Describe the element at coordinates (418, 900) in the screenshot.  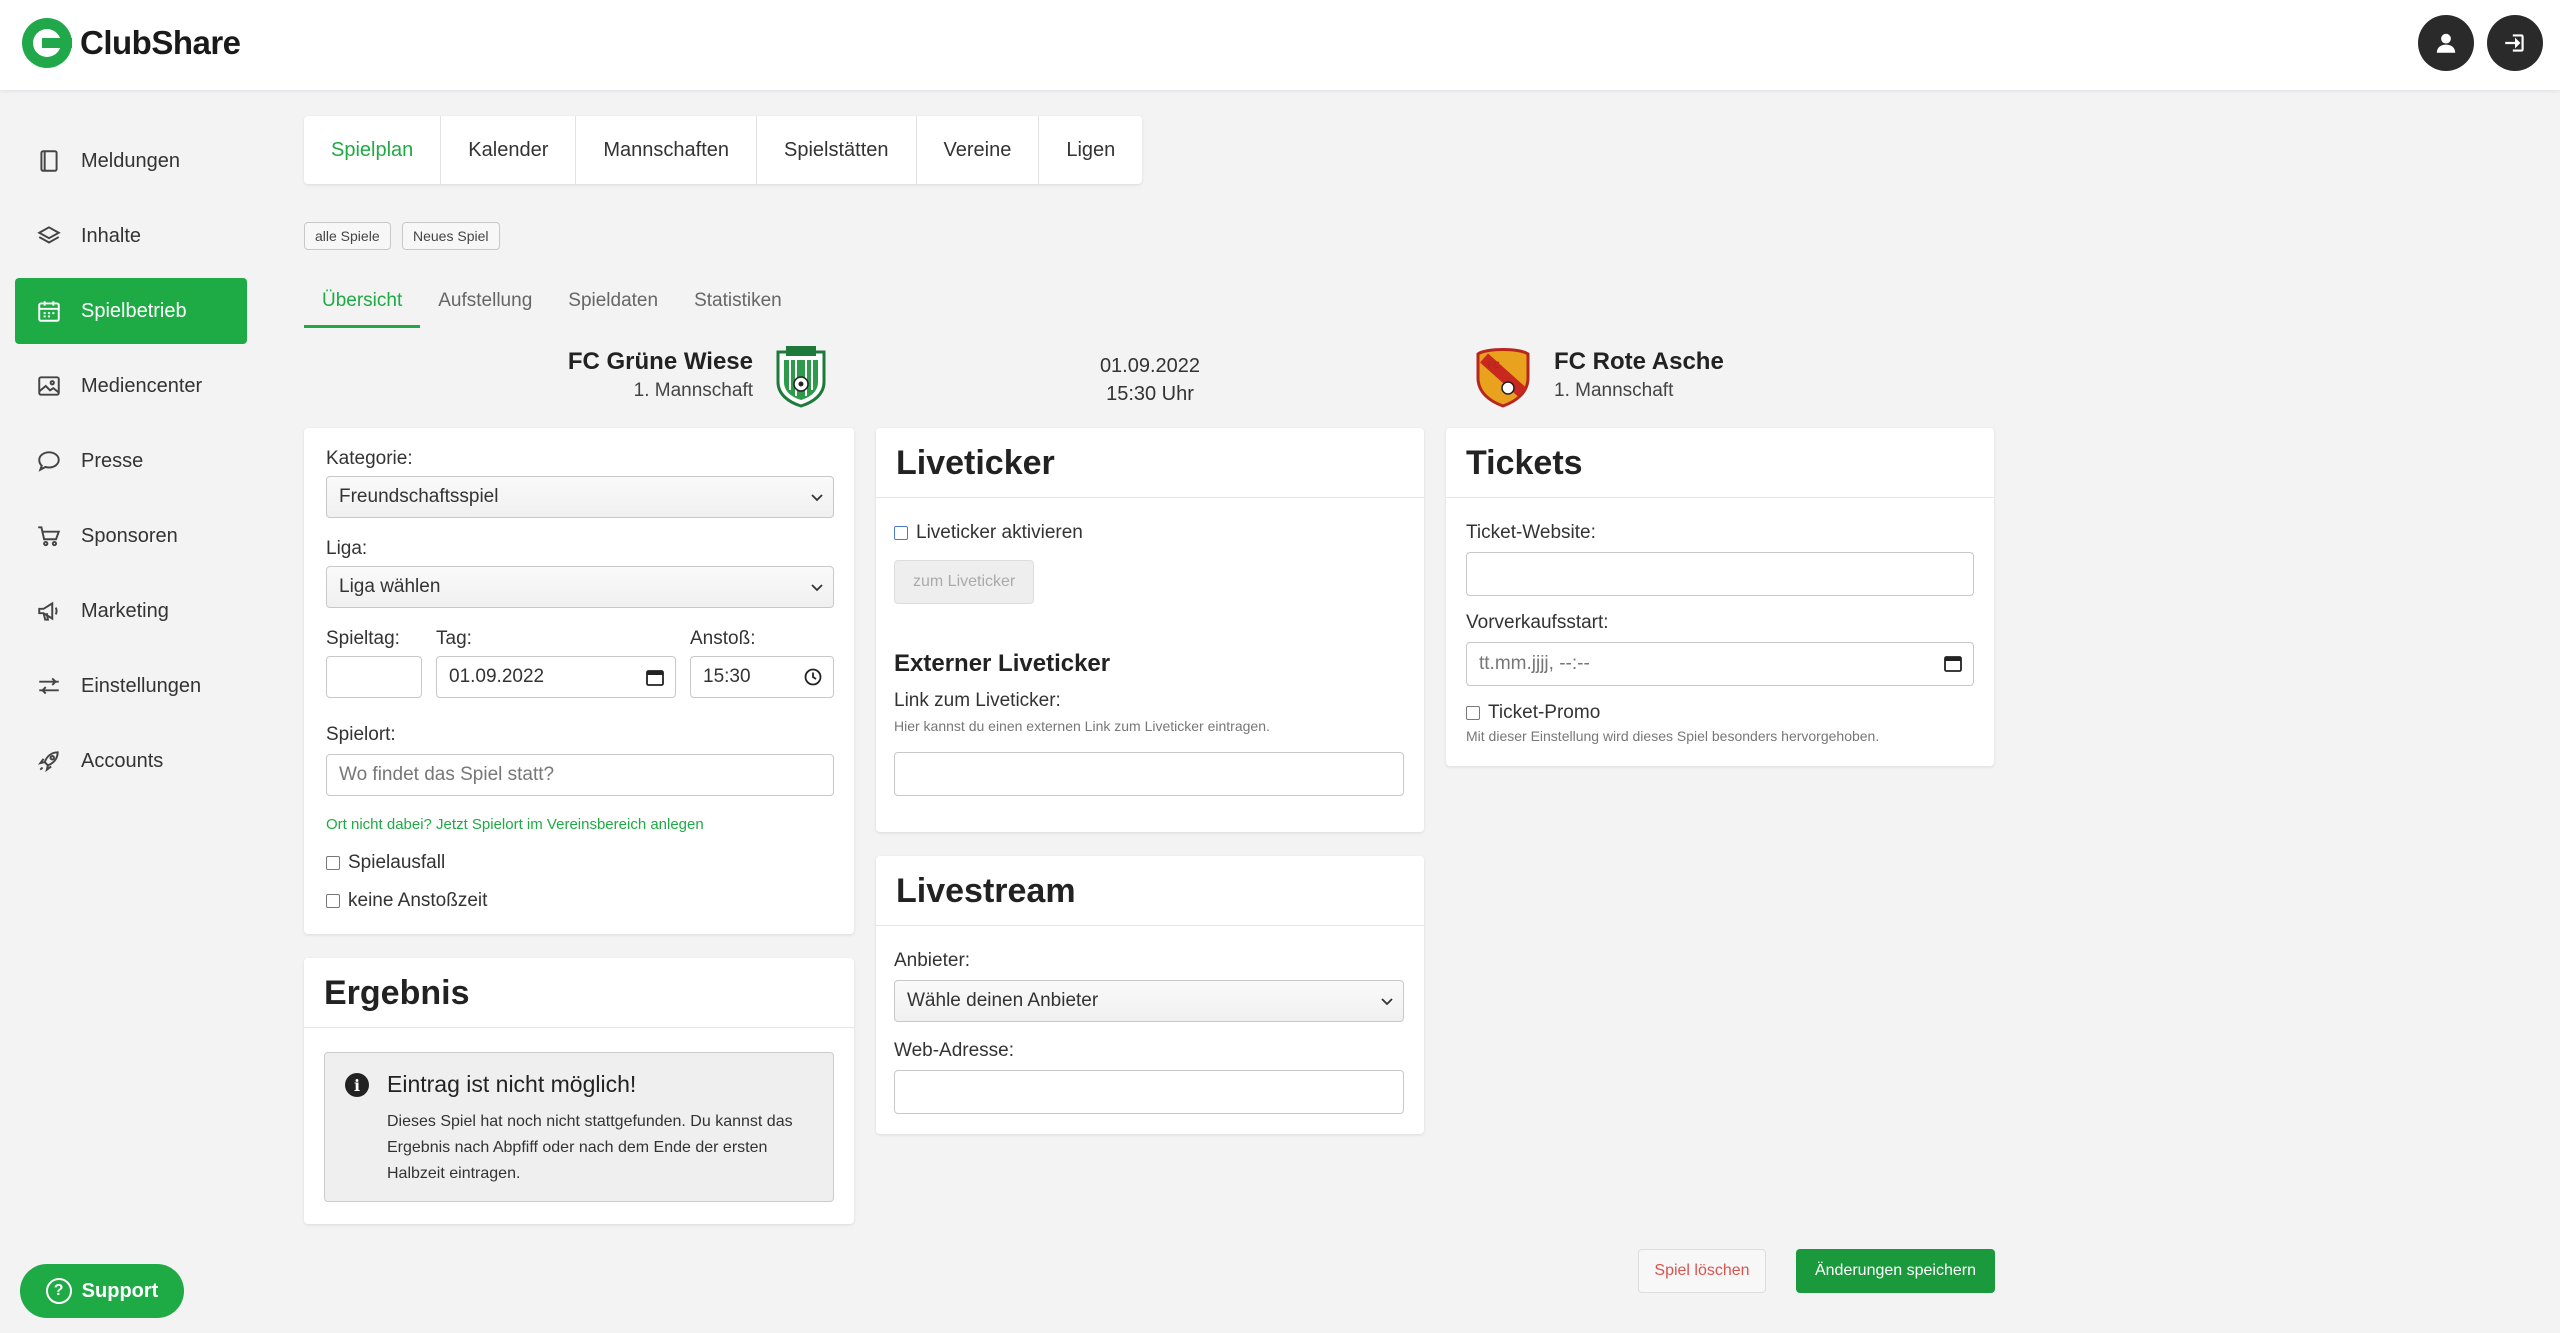
I see `keine-anstosszeit-label: keine Anstoßzeit` at that location.